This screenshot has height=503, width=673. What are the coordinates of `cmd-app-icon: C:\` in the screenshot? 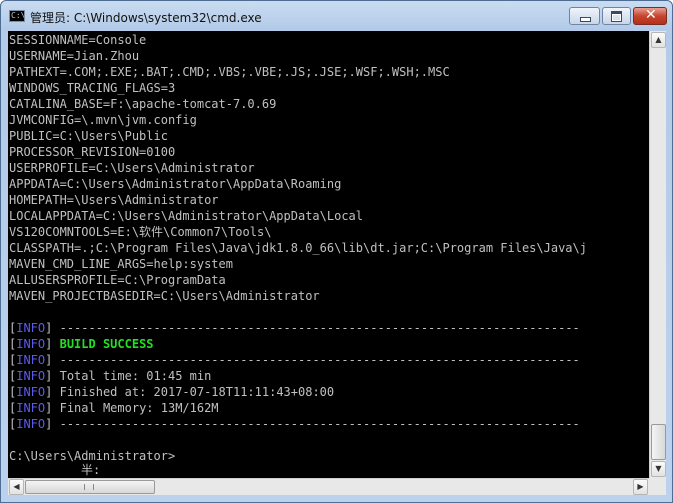 It's located at (17, 16).